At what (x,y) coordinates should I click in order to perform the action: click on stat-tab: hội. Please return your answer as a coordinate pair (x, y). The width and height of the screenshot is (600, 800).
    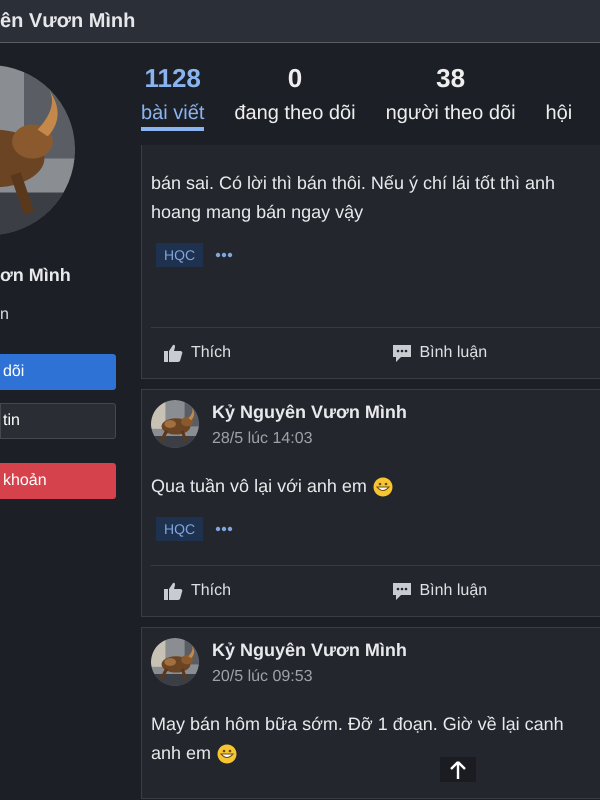
    Looking at the image, I should click on (559, 94).